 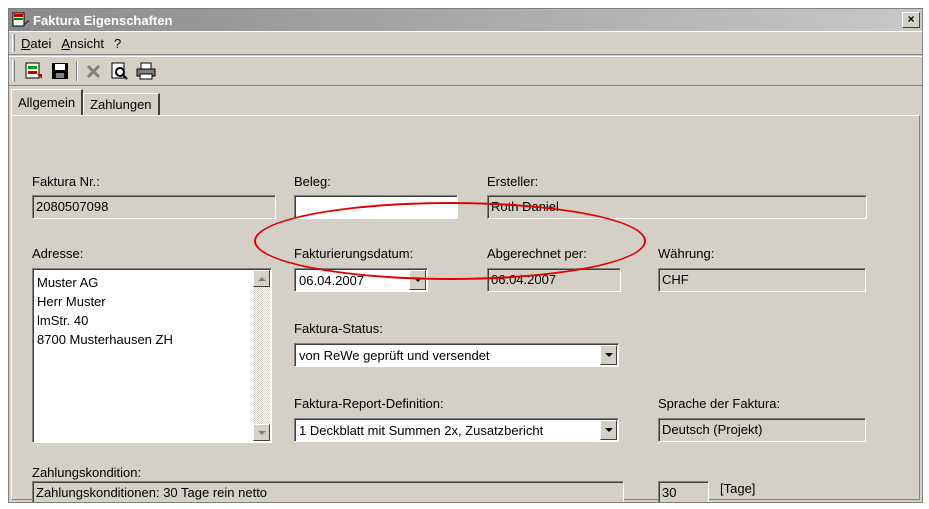 I want to click on tab-strip: Allgemein Zahlungen, so click(x=85, y=102).